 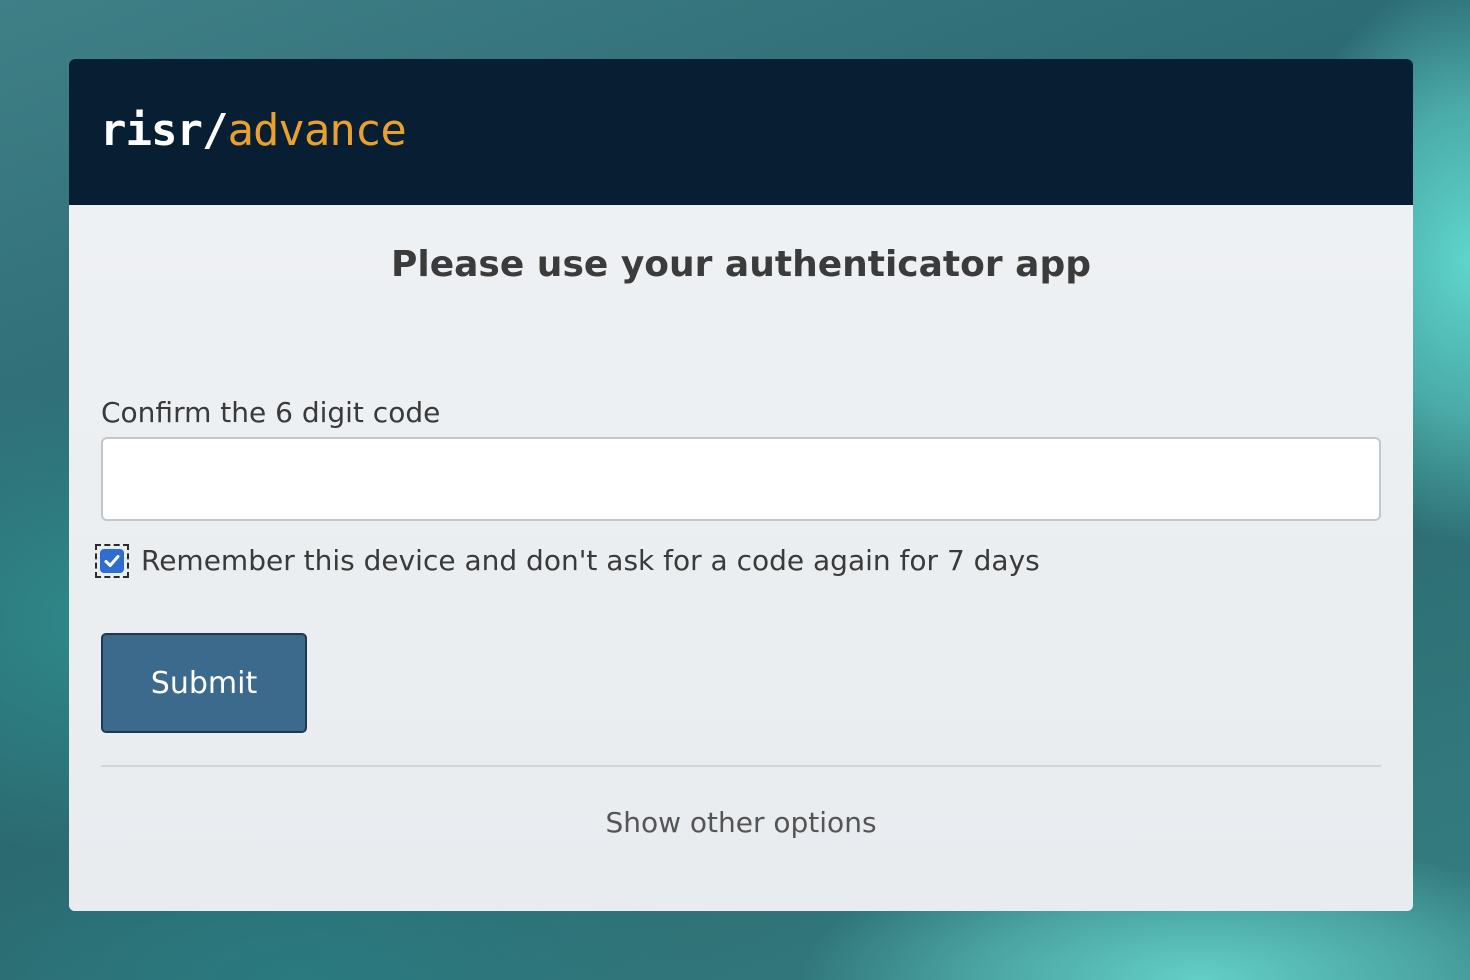 I want to click on page-title: Please use your authenticator app, so click(x=741, y=264).